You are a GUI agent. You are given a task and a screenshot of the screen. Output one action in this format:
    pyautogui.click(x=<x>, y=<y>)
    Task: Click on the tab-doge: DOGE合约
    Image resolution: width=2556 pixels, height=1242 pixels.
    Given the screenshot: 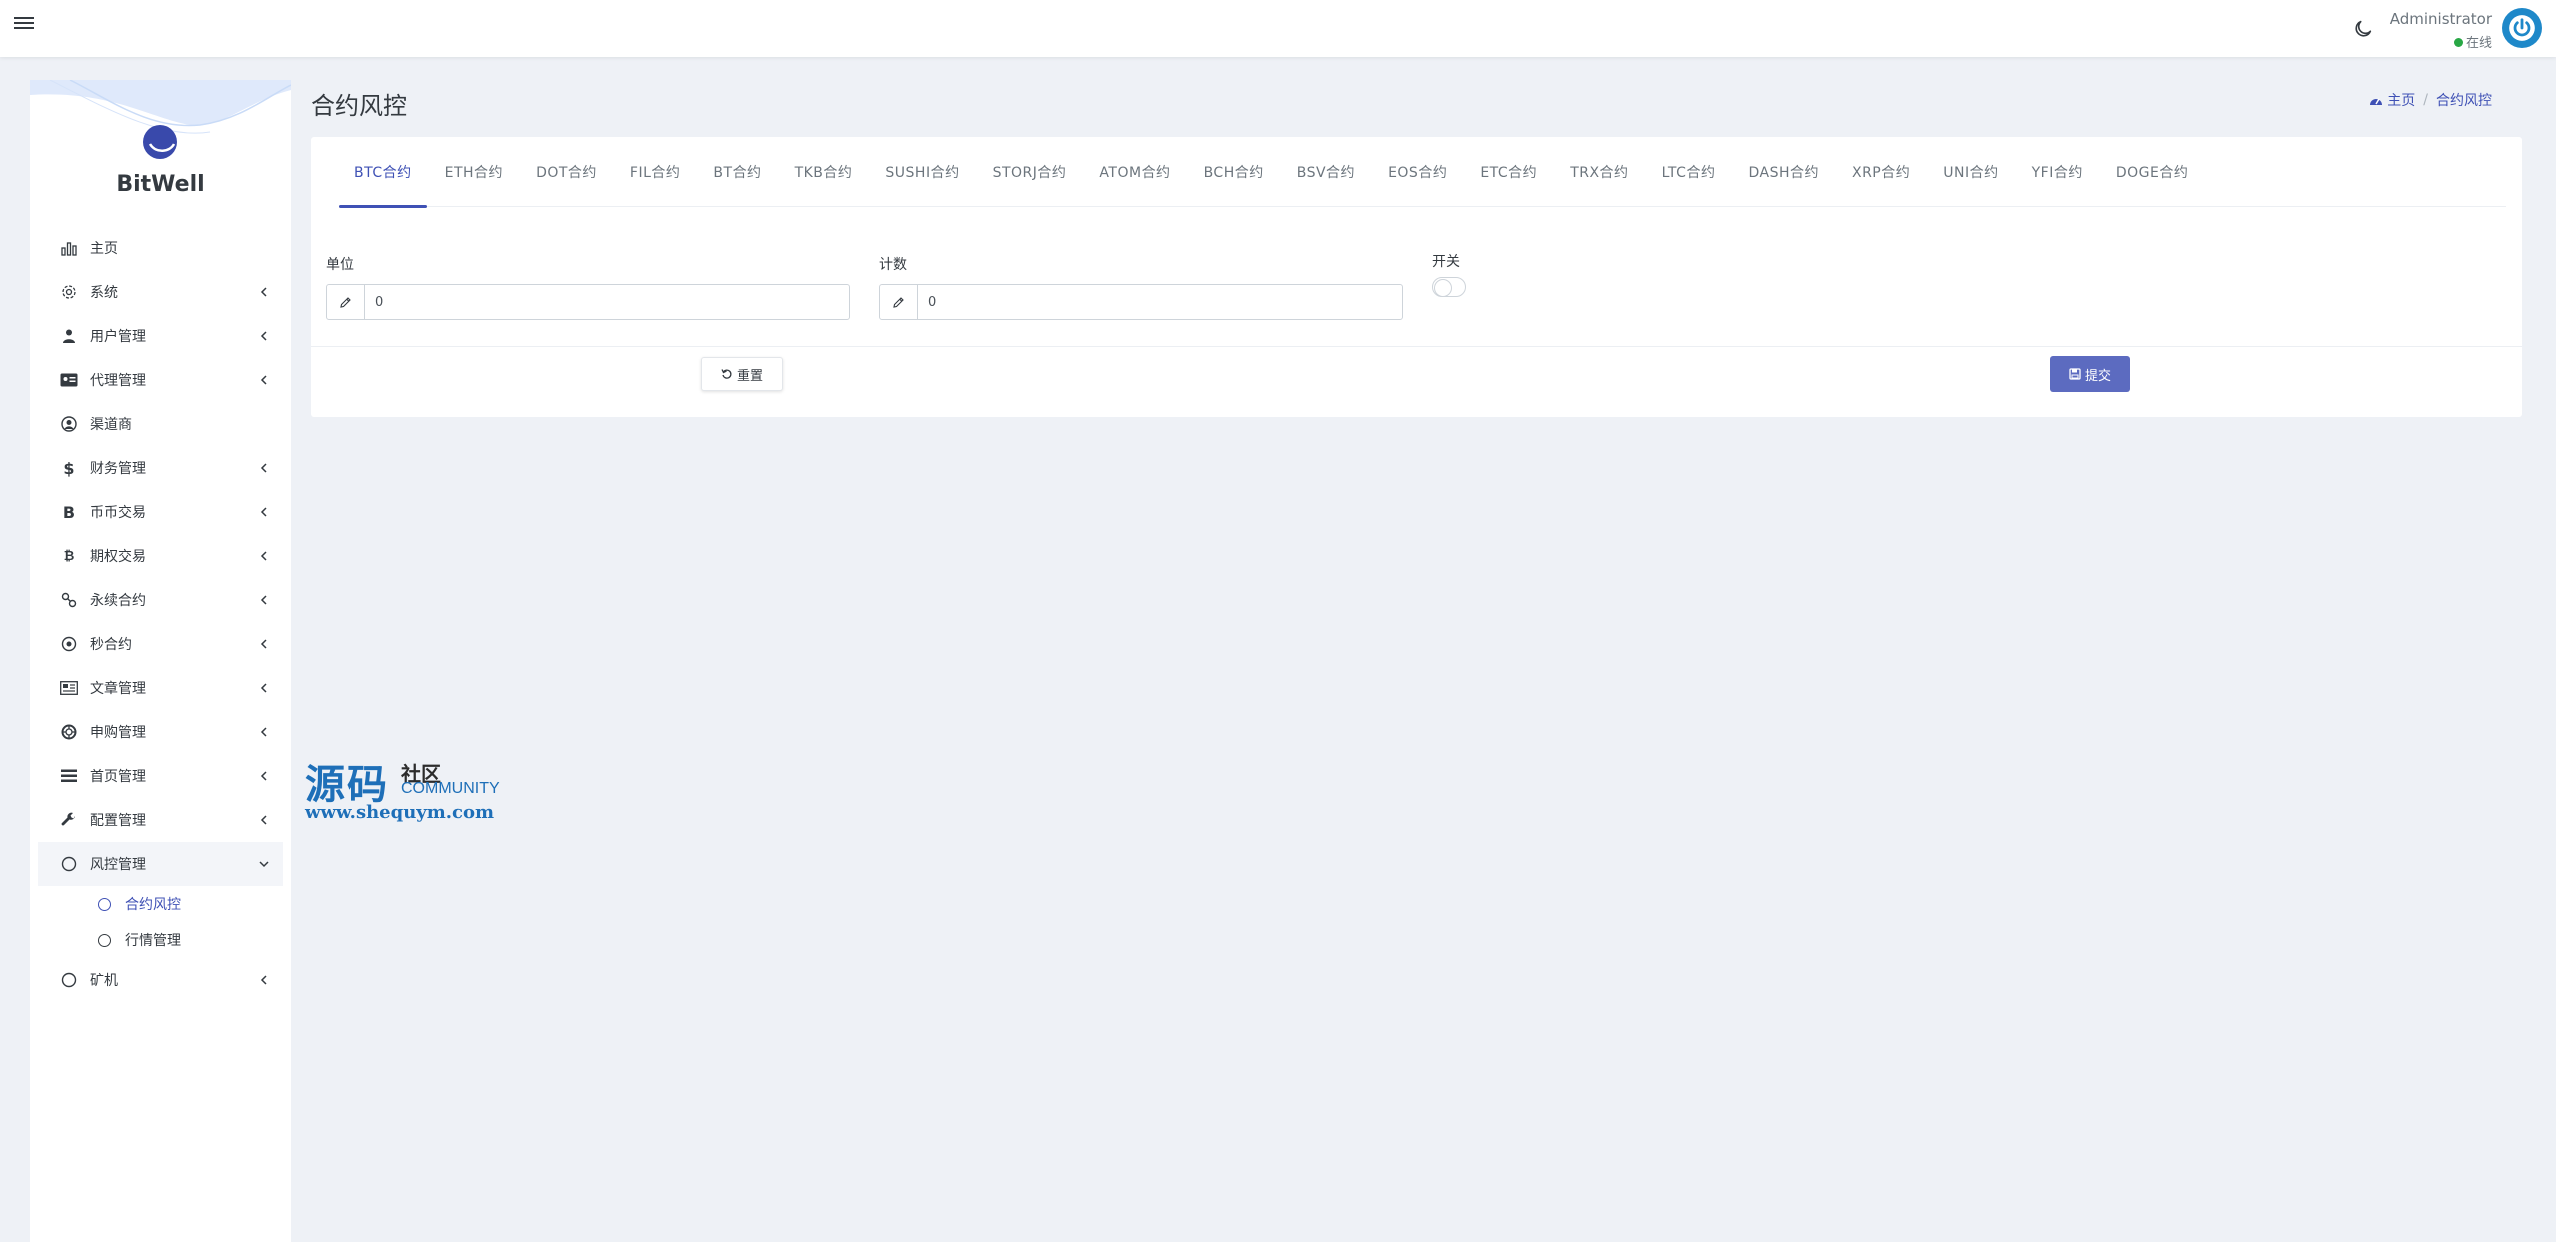 What is the action you would take?
    pyautogui.click(x=2152, y=172)
    